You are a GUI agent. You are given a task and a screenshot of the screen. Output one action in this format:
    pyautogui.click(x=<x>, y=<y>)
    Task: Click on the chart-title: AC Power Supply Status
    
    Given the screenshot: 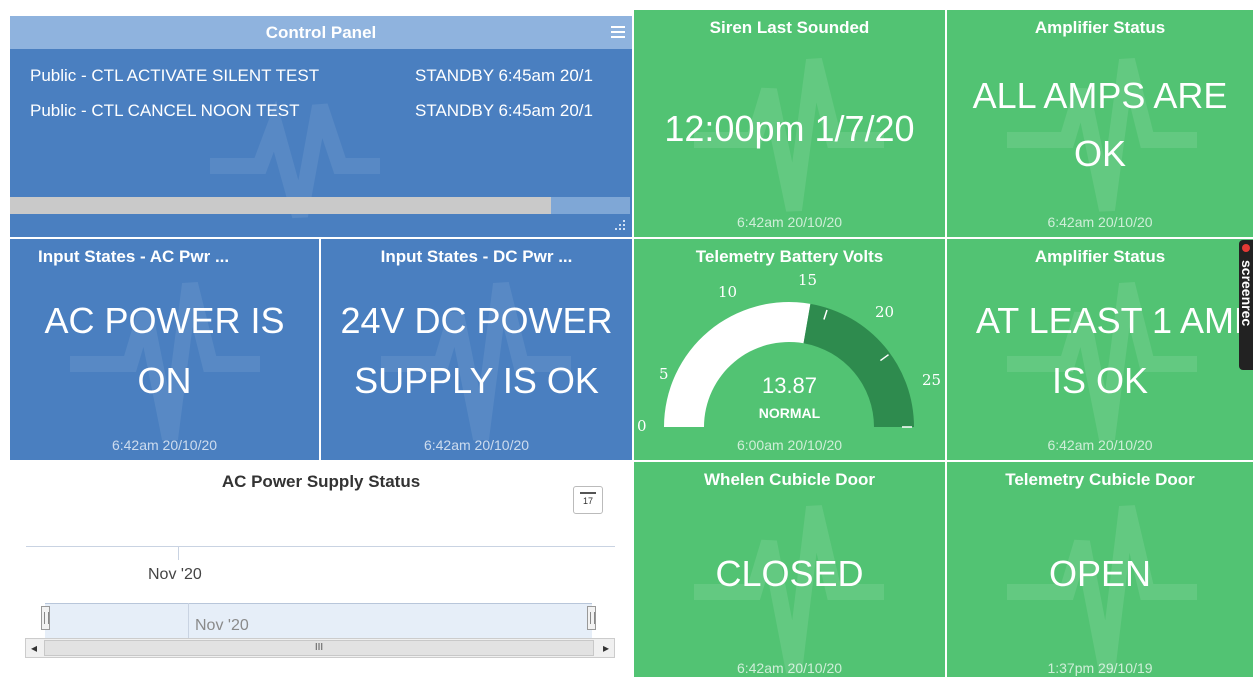 What is the action you would take?
    pyautogui.click(x=321, y=481)
    